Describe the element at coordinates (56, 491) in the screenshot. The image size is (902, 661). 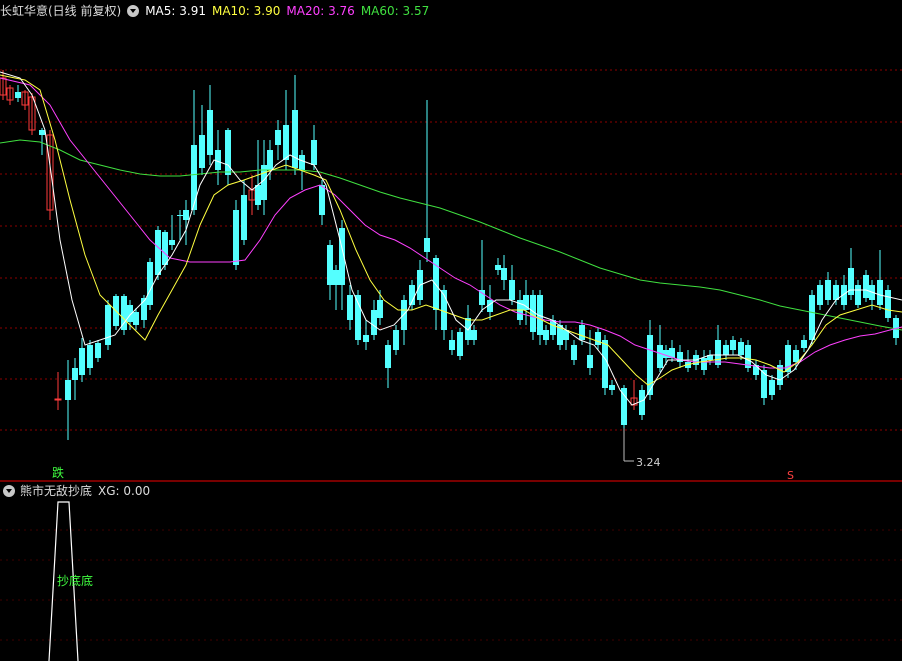
I see `indicator-title: 熊市无敌抄底` at that location.